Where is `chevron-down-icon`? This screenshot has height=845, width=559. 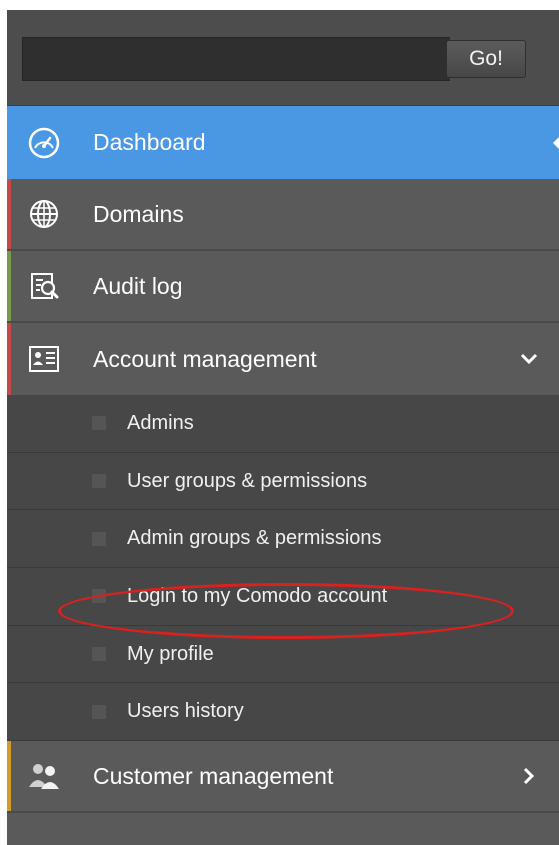
chevron-down-icon is located at coordinates (529, 359).